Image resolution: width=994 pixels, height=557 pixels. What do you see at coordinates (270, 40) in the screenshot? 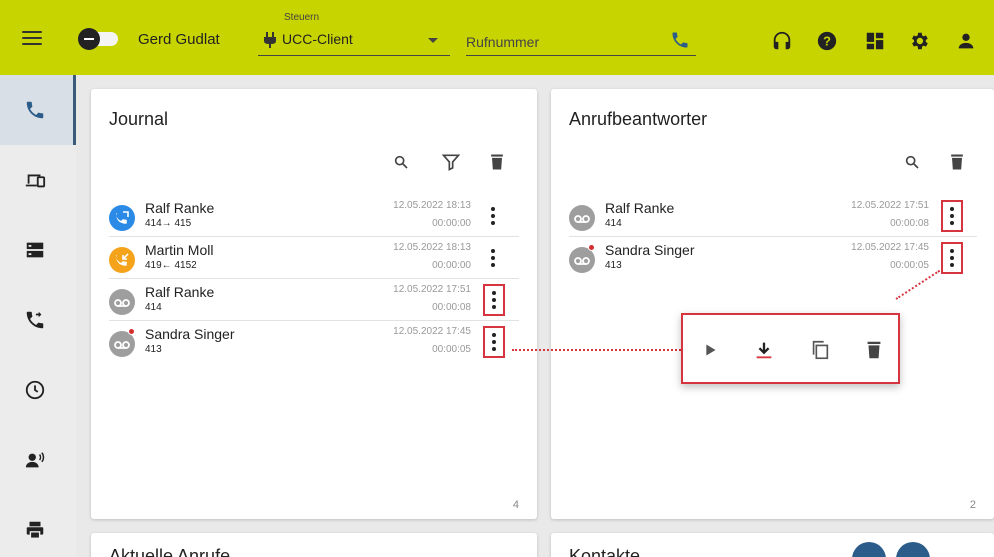
I see `plug-icon` at bounding box center [270, 40].